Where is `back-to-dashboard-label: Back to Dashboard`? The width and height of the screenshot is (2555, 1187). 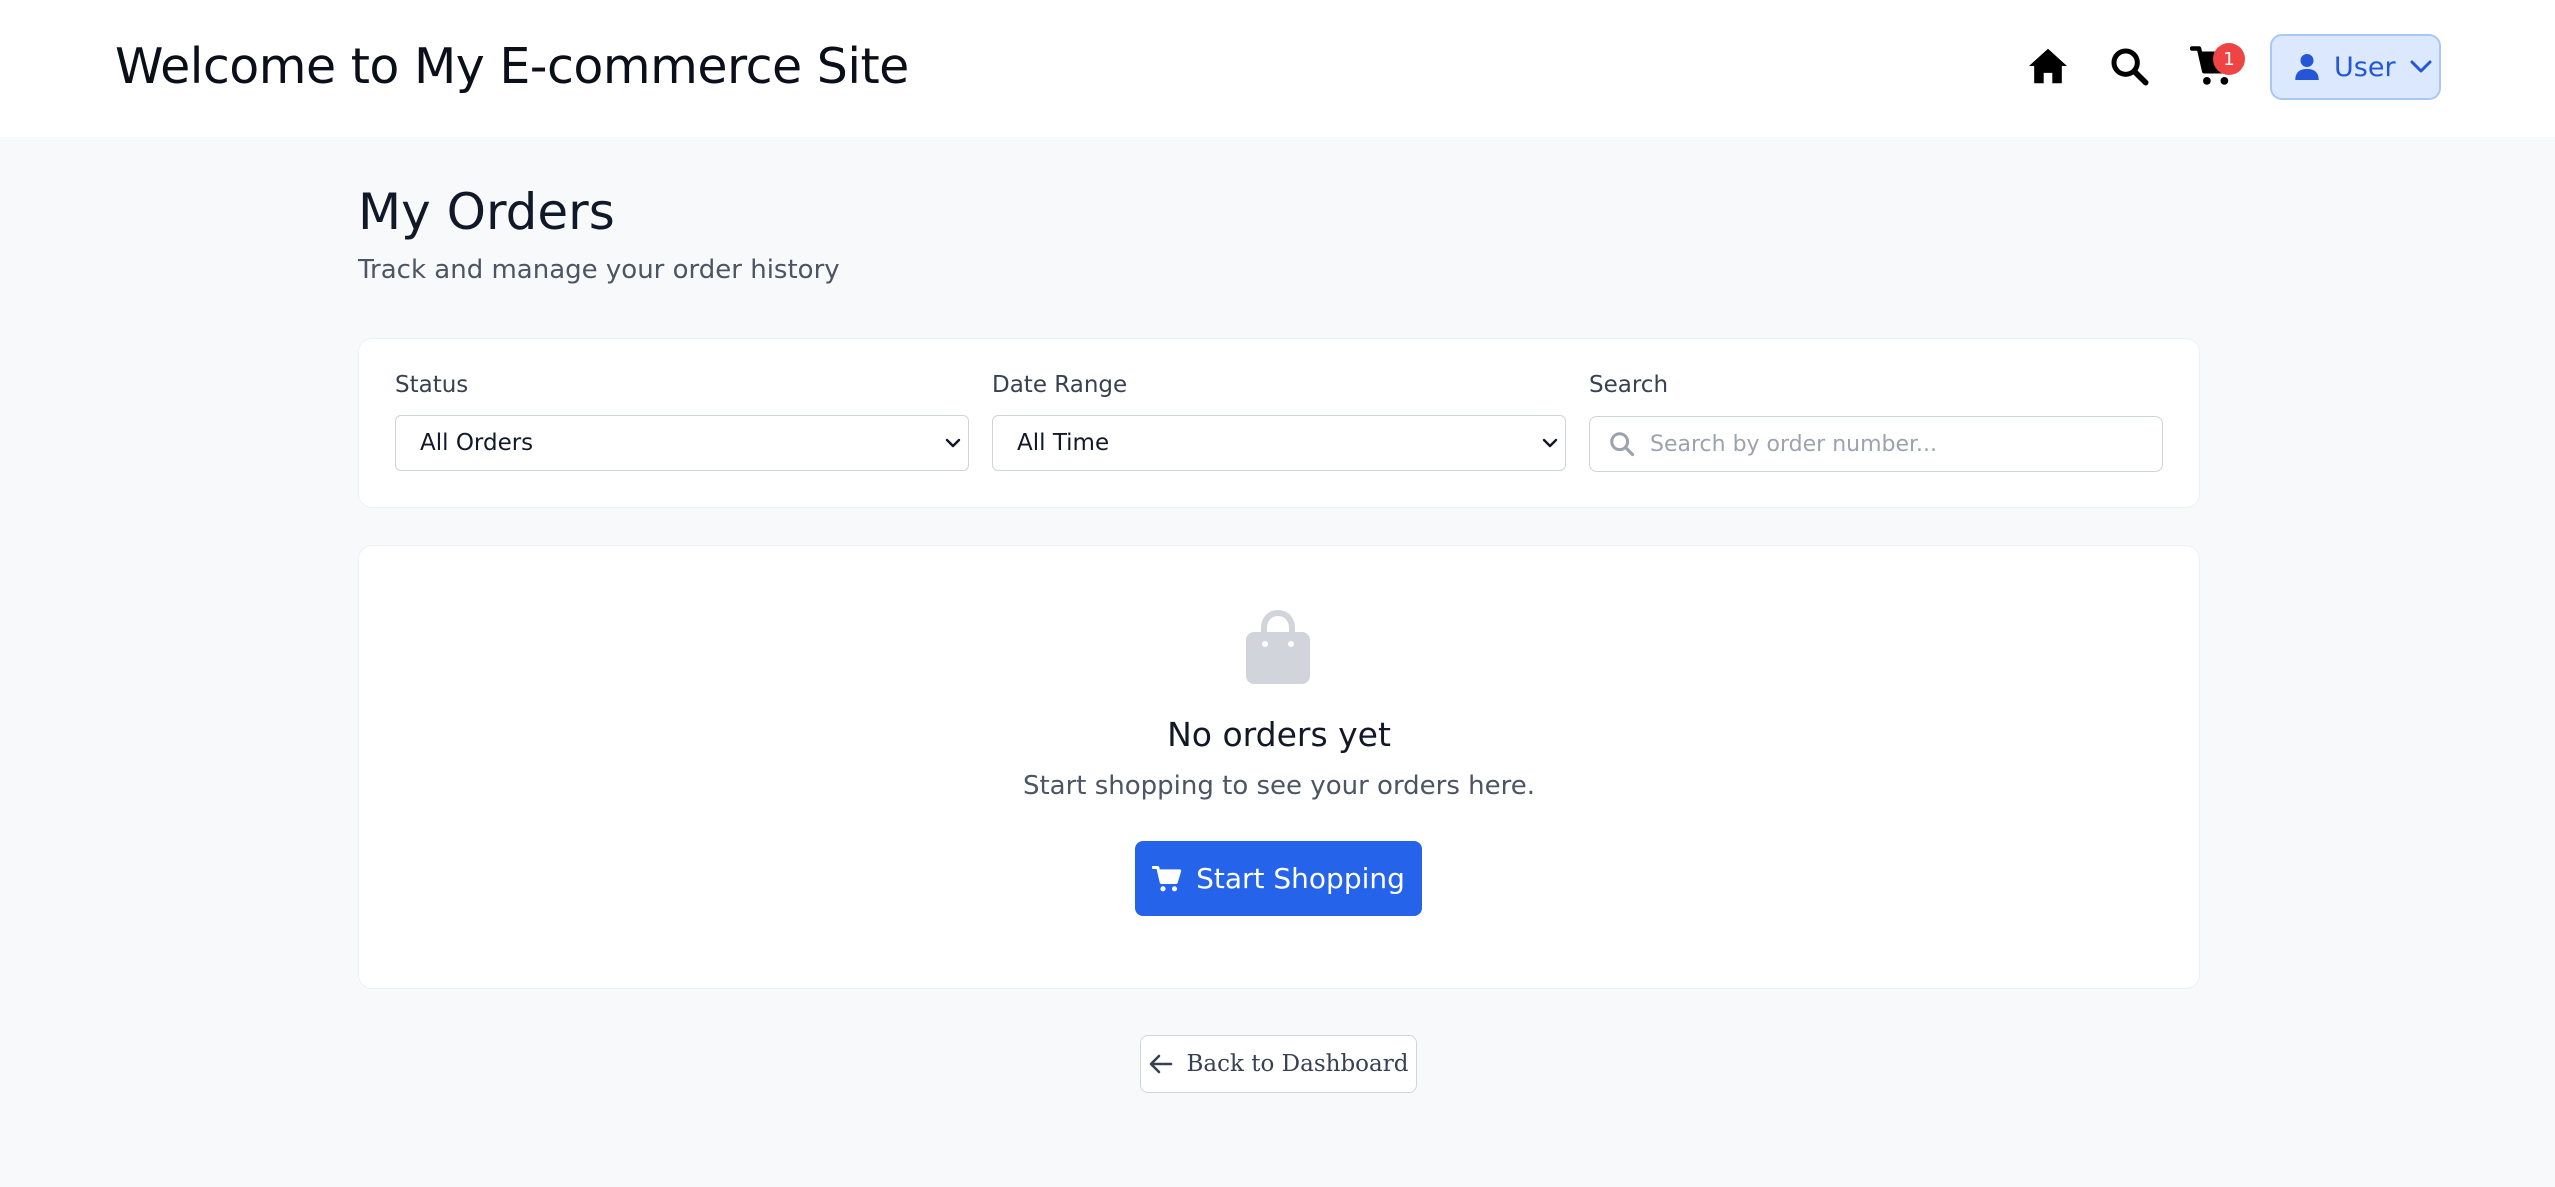 back-to-dashboard-label: Back to Dashboard is located at coordinates (1297, 1064).